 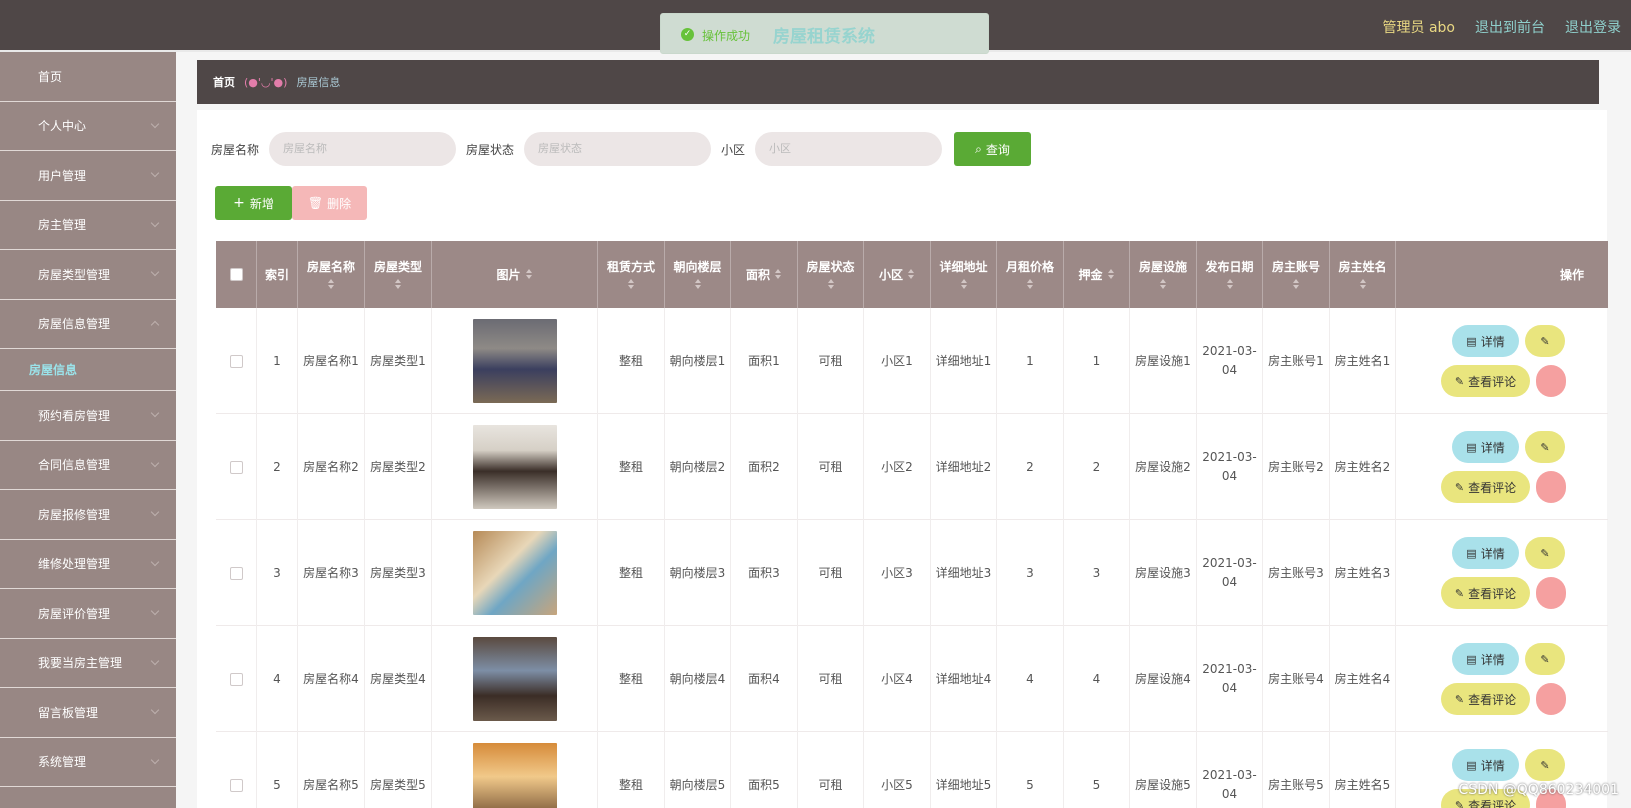 I want to click on col-address: 详细地址, so click(x=964, y=274).